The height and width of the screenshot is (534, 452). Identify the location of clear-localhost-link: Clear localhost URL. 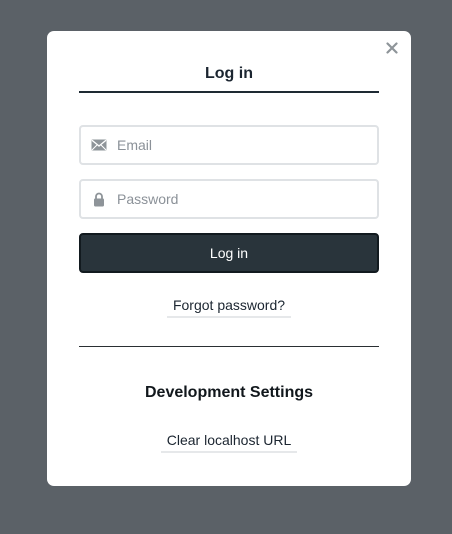
(229, 442).